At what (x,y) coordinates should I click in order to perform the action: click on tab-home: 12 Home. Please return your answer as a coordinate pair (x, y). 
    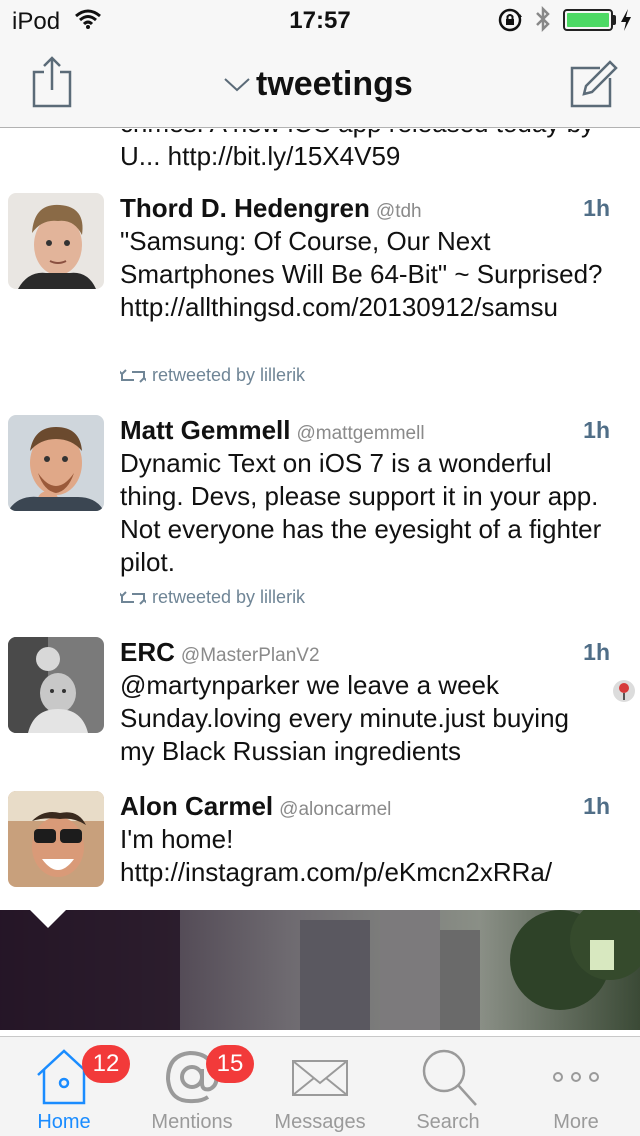
    Looking at the image, I should click on (65, 1086).